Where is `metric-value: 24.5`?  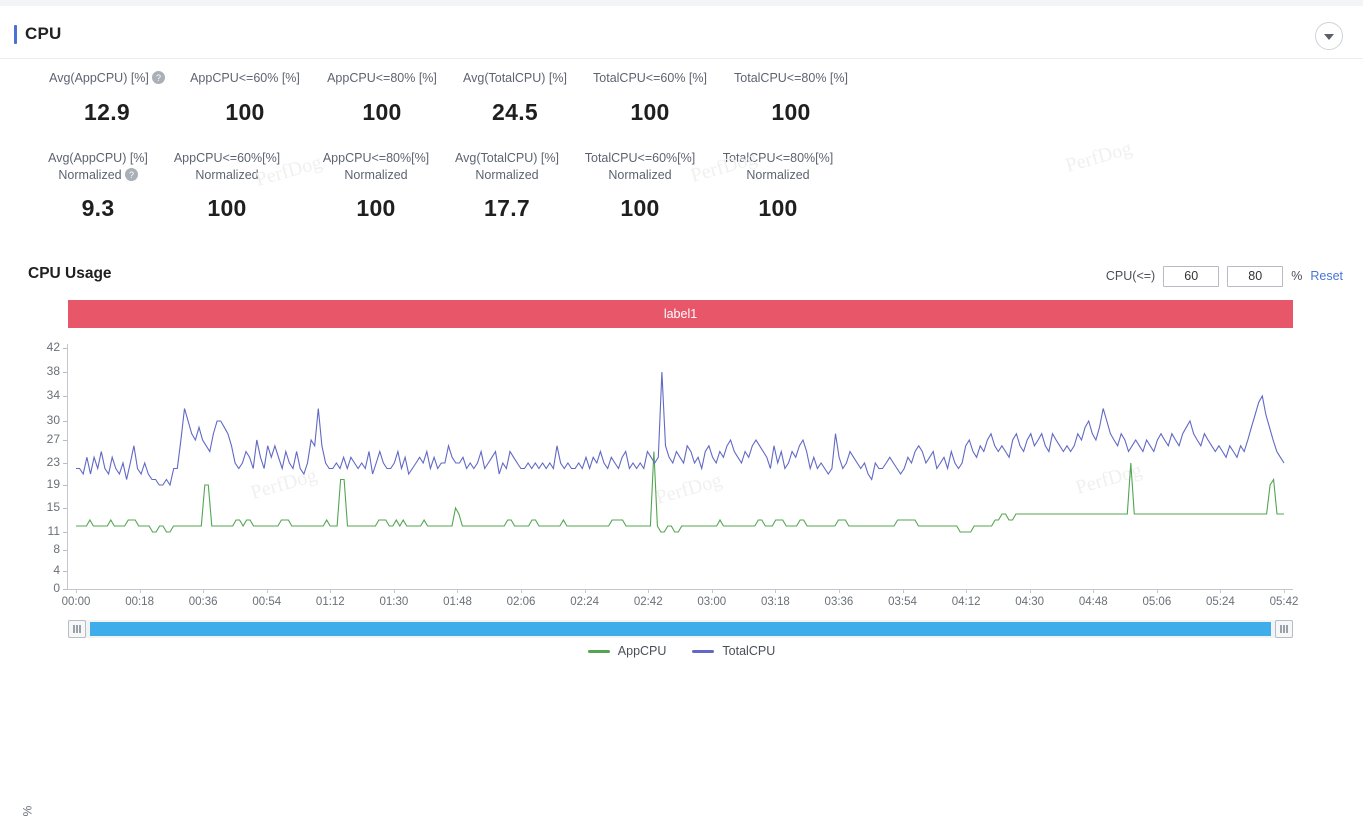
metric-value: 24.5 is located at coordinates (515, 112).